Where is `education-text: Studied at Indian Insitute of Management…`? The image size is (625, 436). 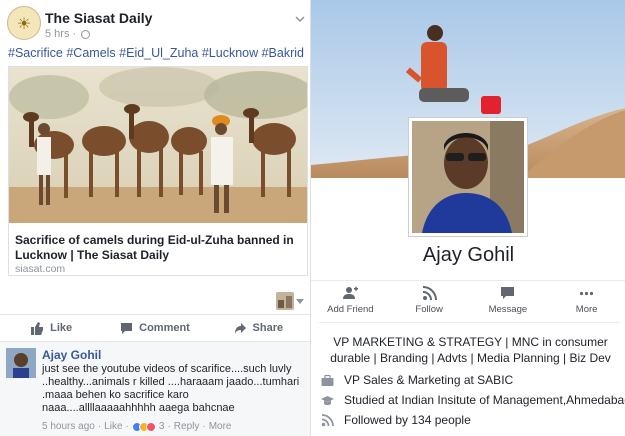 education-text: Studied at Indian Insitute of Management… is located at coordinates (484, 400).